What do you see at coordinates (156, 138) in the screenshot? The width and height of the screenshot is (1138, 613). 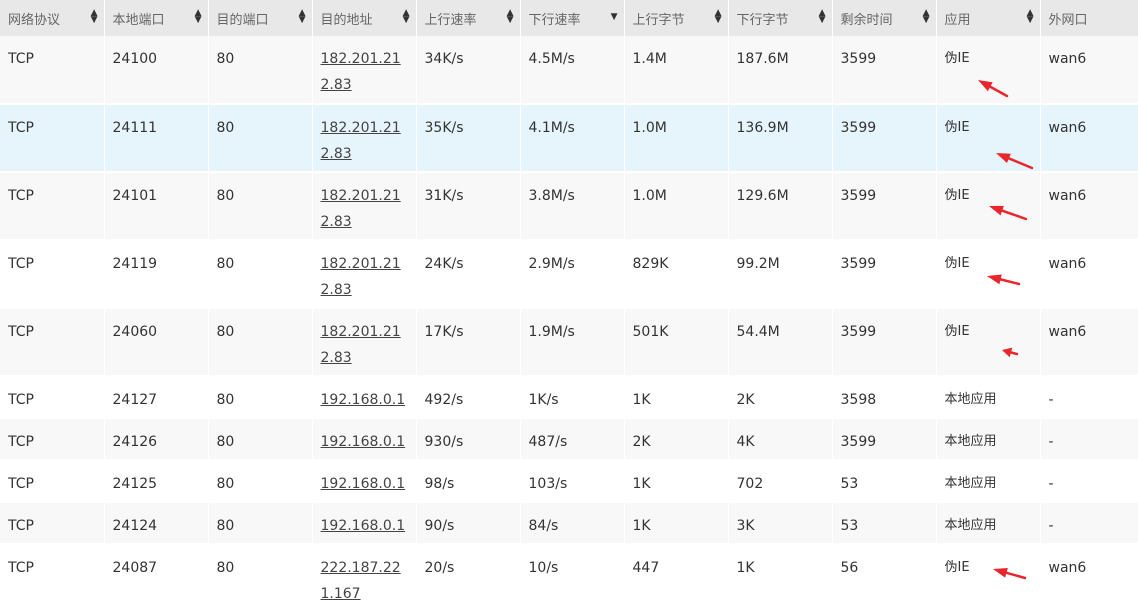 I see `local-port-cell: 24111` at bounding box center [156, 138].